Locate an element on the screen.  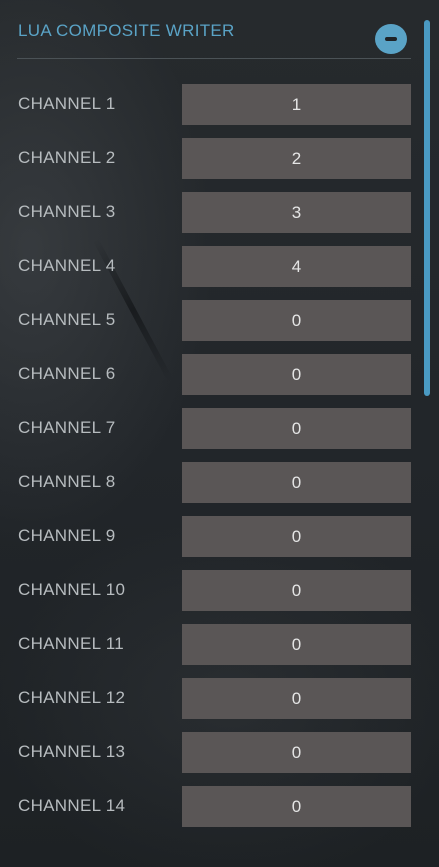
channel-row-5: CHANNEL 5 is located at coordinates (214, 321).